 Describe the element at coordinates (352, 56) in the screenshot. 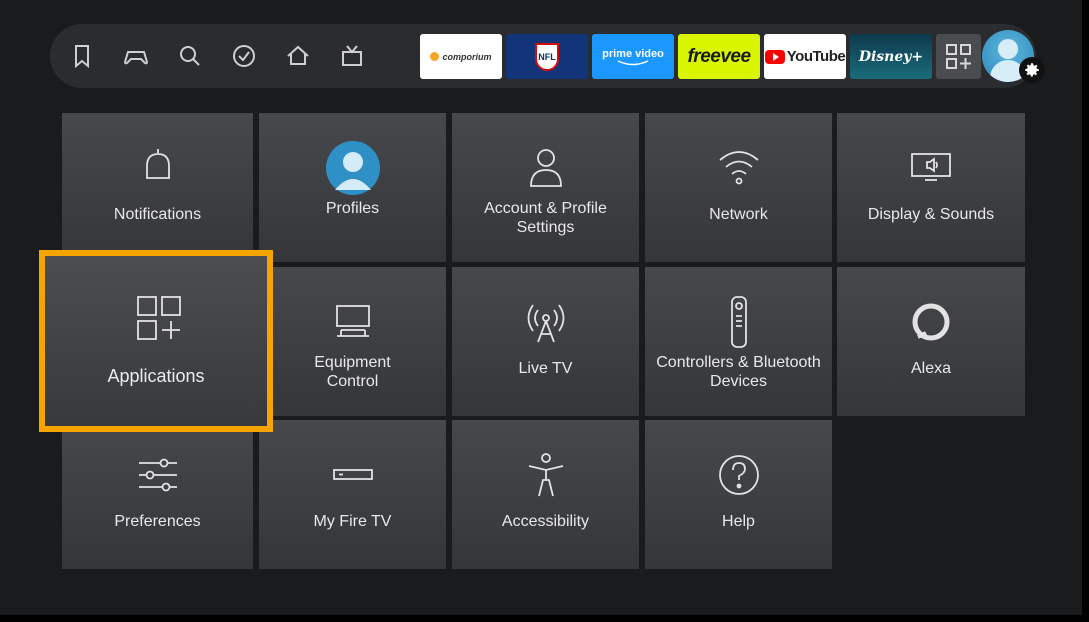

I see `live-tv-icon` at that location.